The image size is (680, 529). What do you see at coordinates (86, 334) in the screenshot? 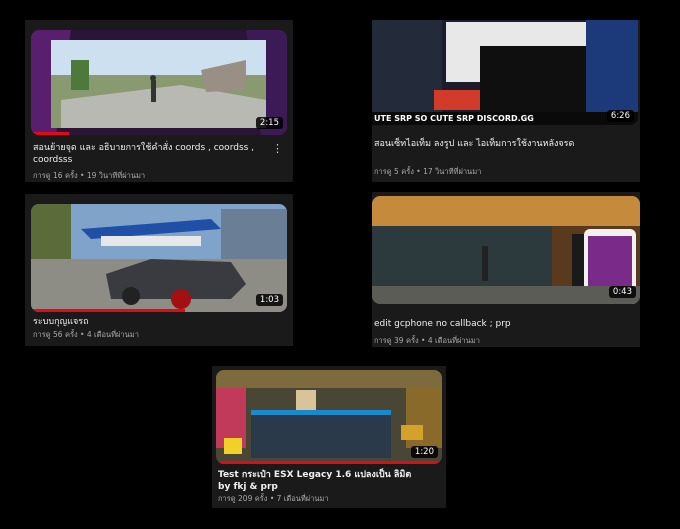
I see `video-meta: การดู 56 ครั้ง • 4 เดือนที่ผ่านมา` at bounding box center [86, 334].